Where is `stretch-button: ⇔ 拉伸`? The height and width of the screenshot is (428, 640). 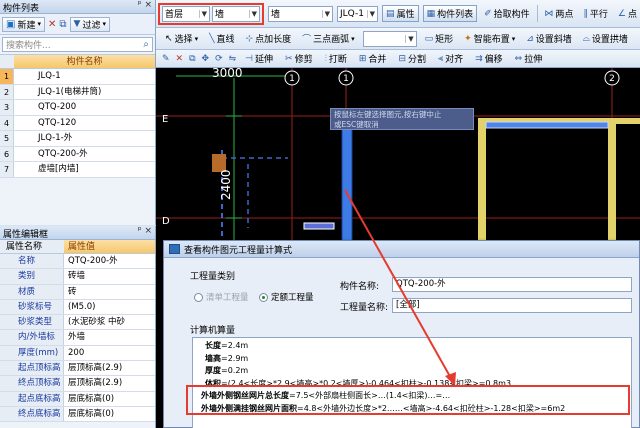
stretch-button: ⇔ 拉伸 is located at coordinates (529, 58).